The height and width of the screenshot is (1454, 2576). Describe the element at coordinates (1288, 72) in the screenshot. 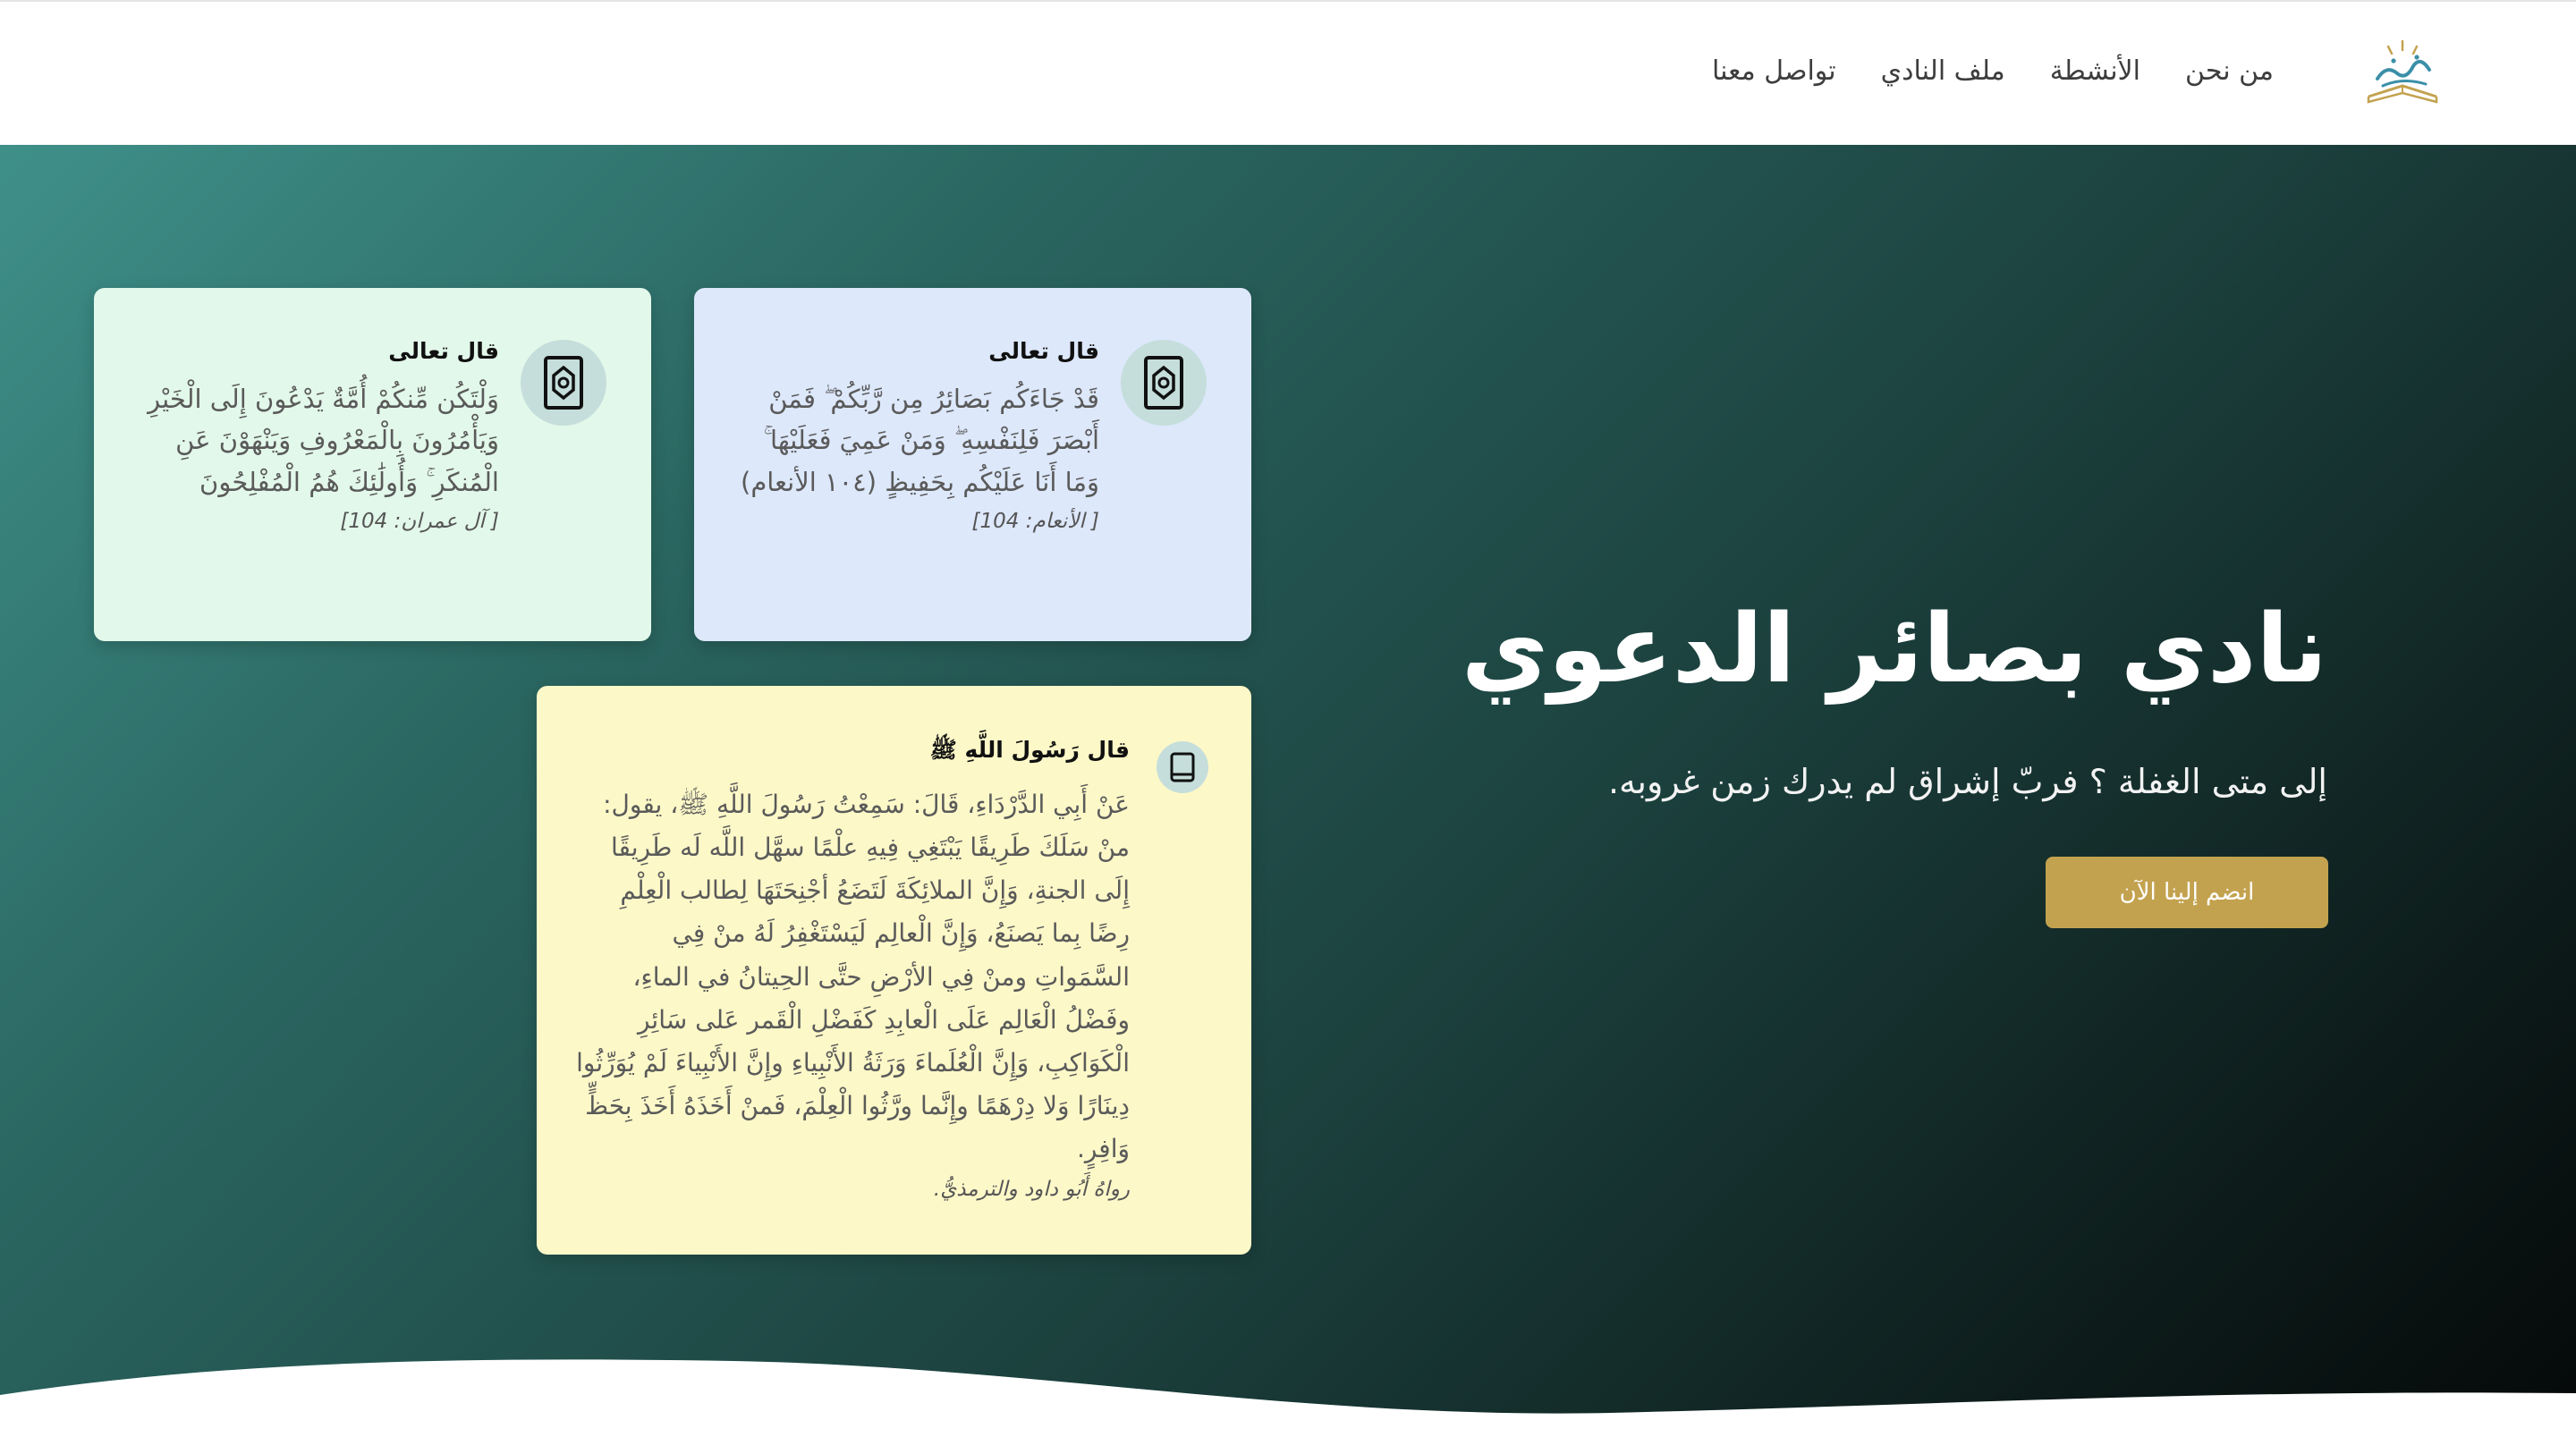

I see `top-navbar: من نحن الأنشطة ملف النادي تواصل معنا` at that location.